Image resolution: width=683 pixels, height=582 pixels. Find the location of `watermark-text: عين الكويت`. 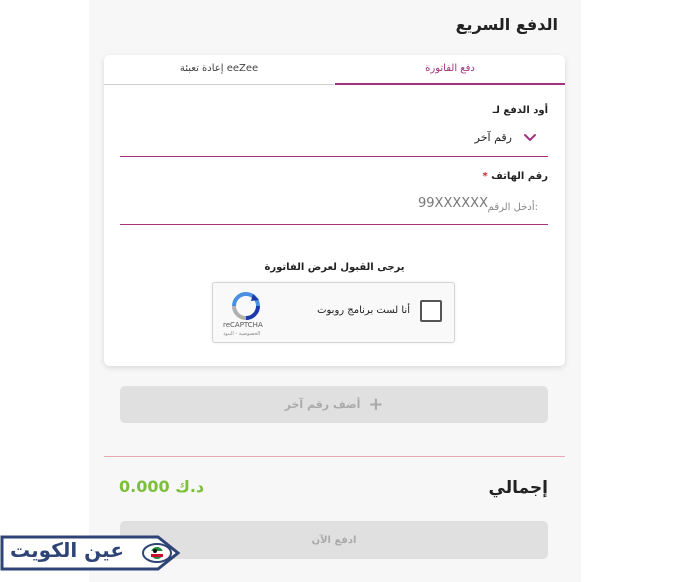

watermark-text: عين الكويت is located at coordinates (67, 550).